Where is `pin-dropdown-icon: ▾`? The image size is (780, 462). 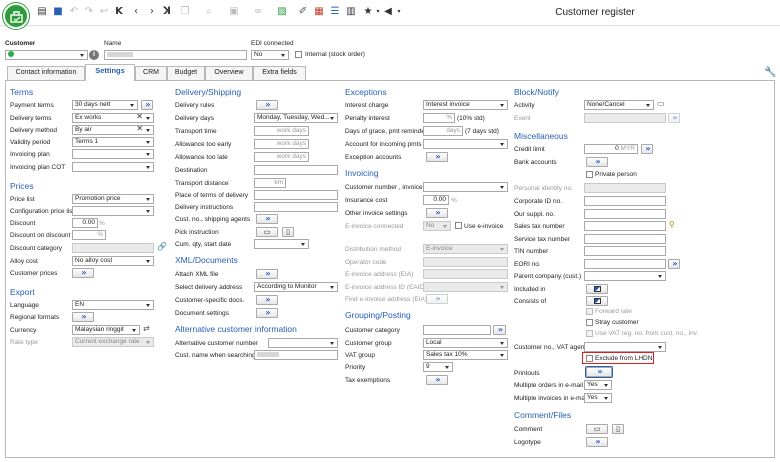 pin-dropdown-icon: ▾ is located at coordinates (399, 12).